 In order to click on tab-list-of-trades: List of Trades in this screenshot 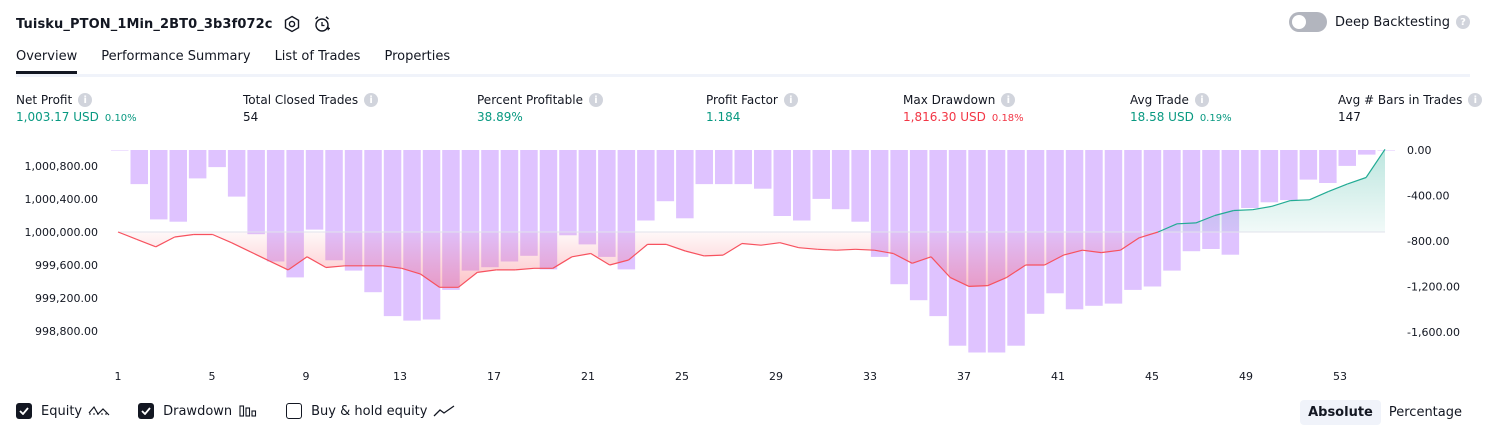, I will do `click(318, 57)`.